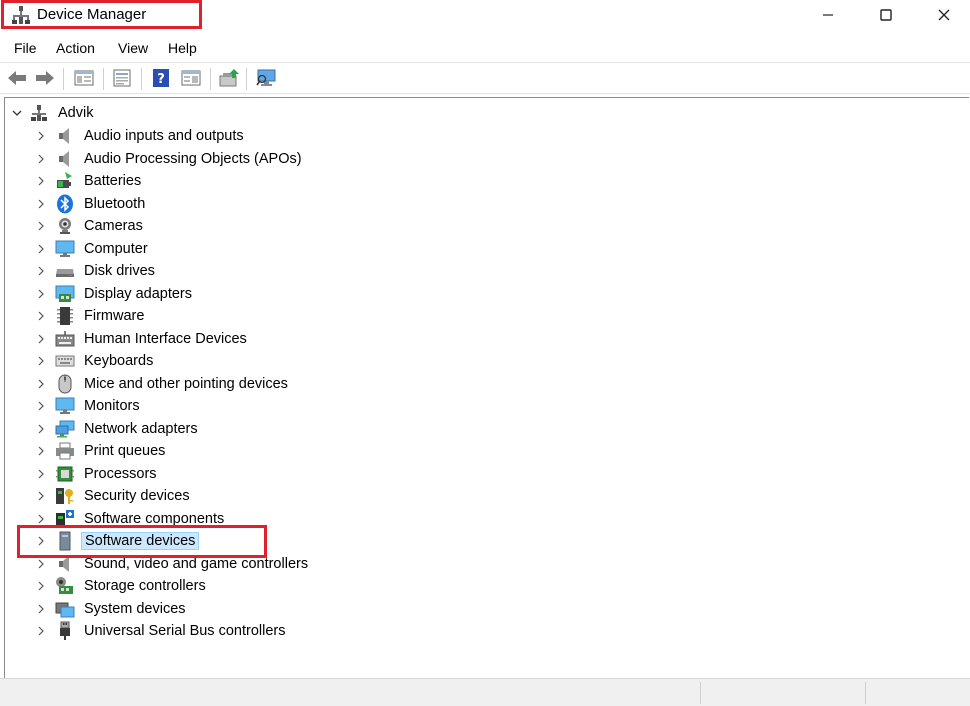 Image resolution: width=970 pixels, height=706 pixels. I want to click on update-driver-button, so click(229, 78).